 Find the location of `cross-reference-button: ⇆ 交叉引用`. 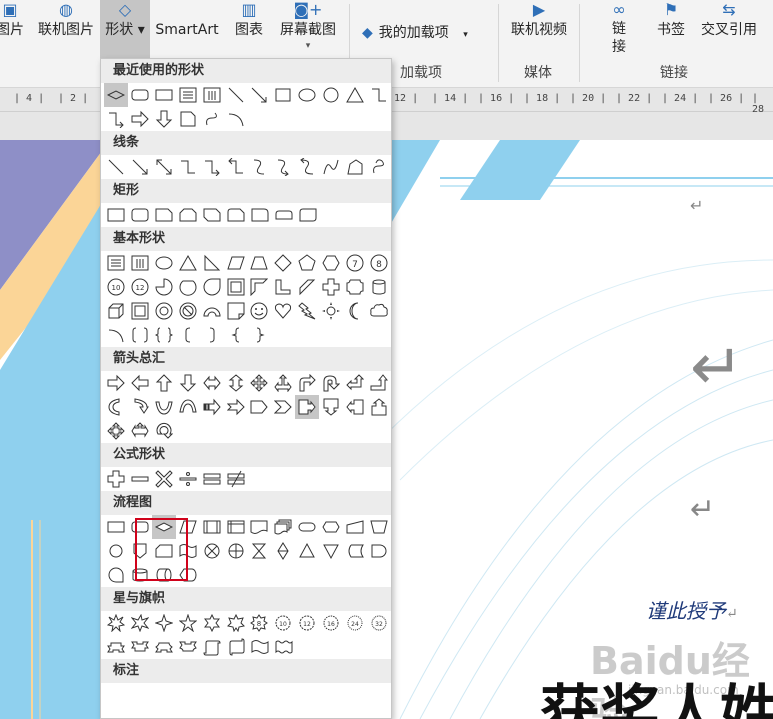

cross-reference-button: ⇆ 交叉引用 is located at coordinates (729, 30).